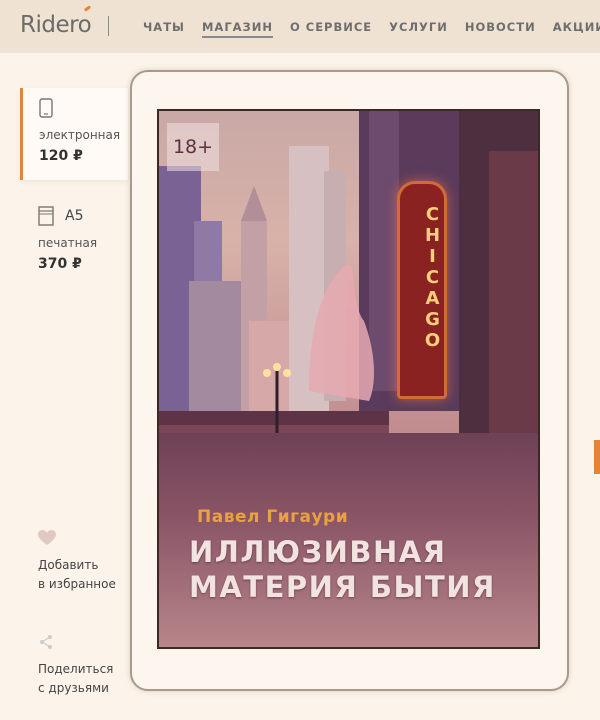 The width and height of the screenshot is (600, 720). I want to click on book-author: Павел Гигаури, so click(273, 517).